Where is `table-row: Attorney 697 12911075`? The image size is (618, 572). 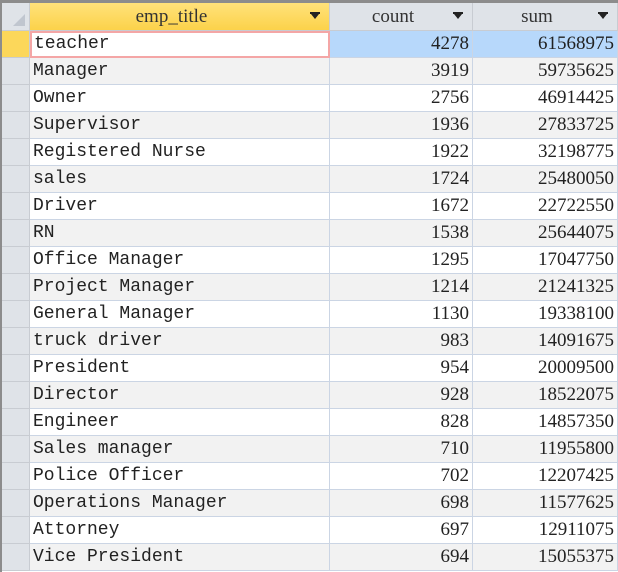 table-row: Attorney 697 12911075 is located at coordinates (310, 530).